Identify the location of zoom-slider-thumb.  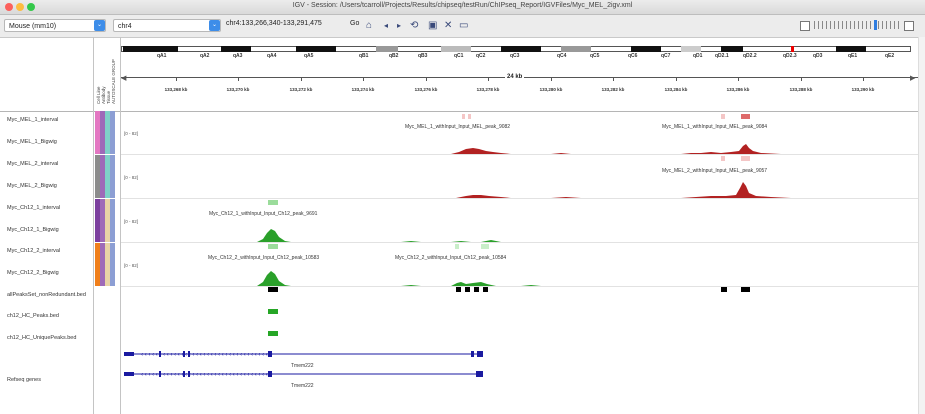
(875, 25).